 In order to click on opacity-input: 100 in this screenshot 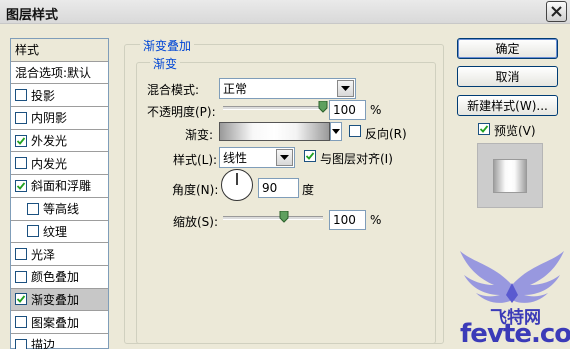, I will do `click(347, 110)`.